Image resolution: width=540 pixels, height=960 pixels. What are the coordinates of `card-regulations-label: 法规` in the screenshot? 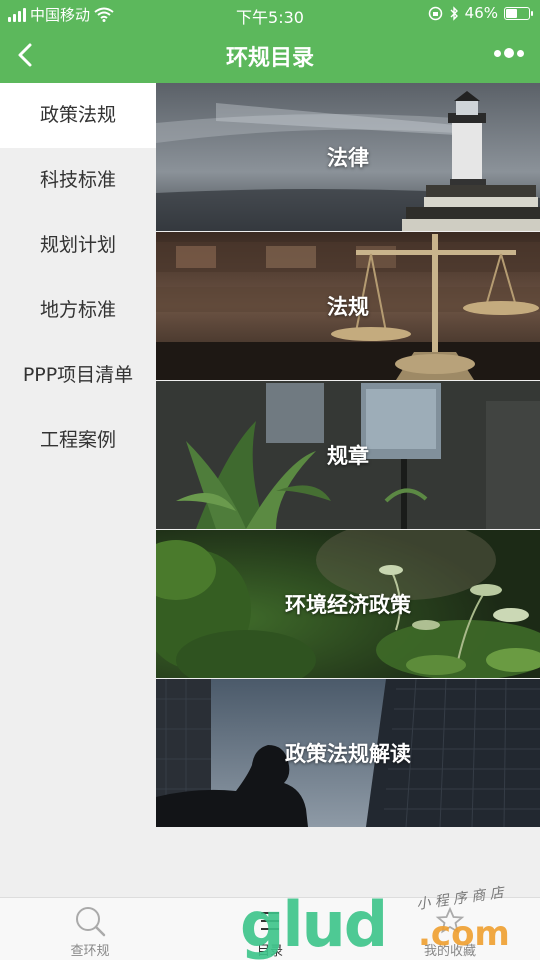 It's located at (348, 307).